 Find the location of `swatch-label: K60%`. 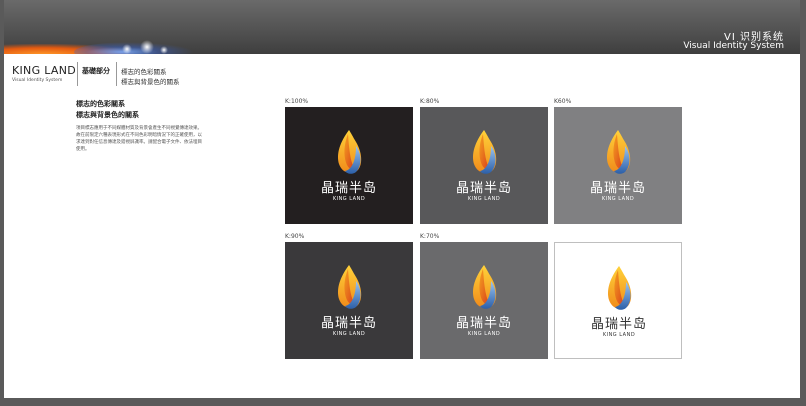

swatch-label: K60% is located at coordinates (563, 101).